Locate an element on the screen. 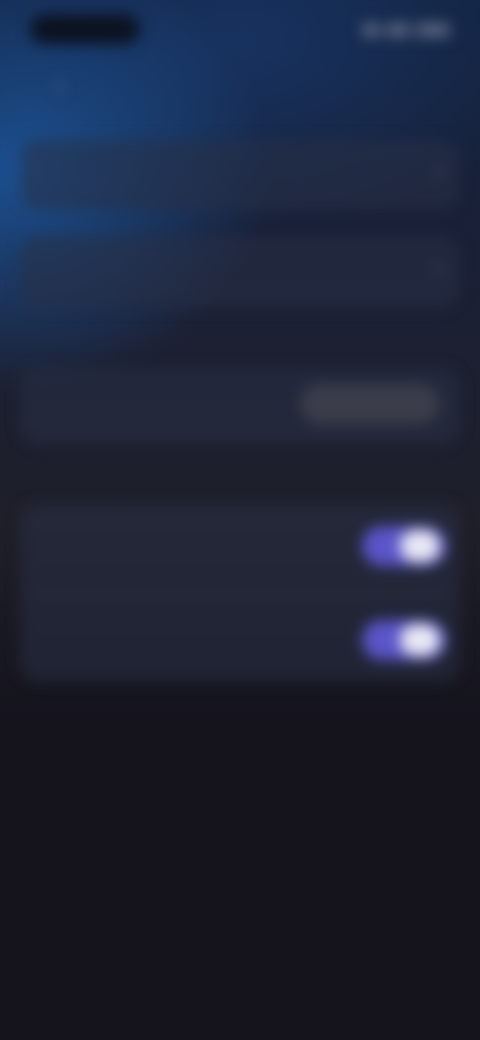 Image resolution: width=480 pixels, height=1040 pixels. chevron-left-icon: ‹ is located at coordinates (59, 85).